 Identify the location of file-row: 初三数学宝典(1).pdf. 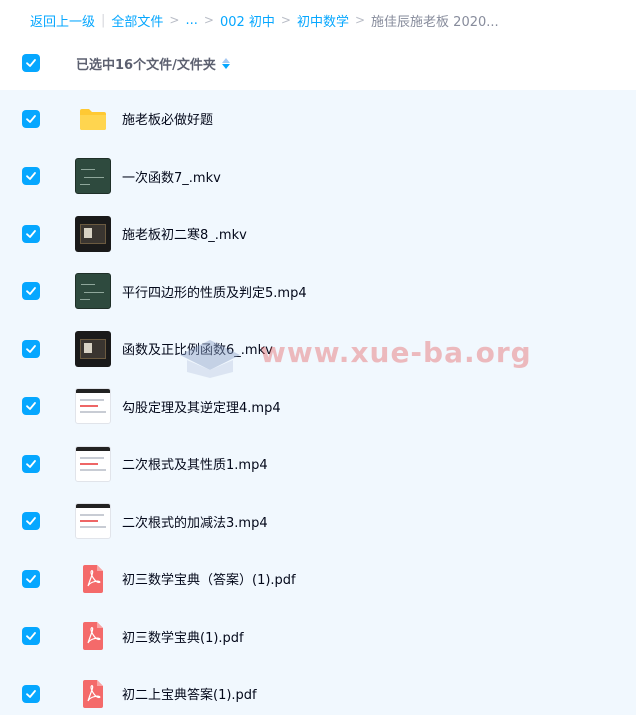
(318, 637).